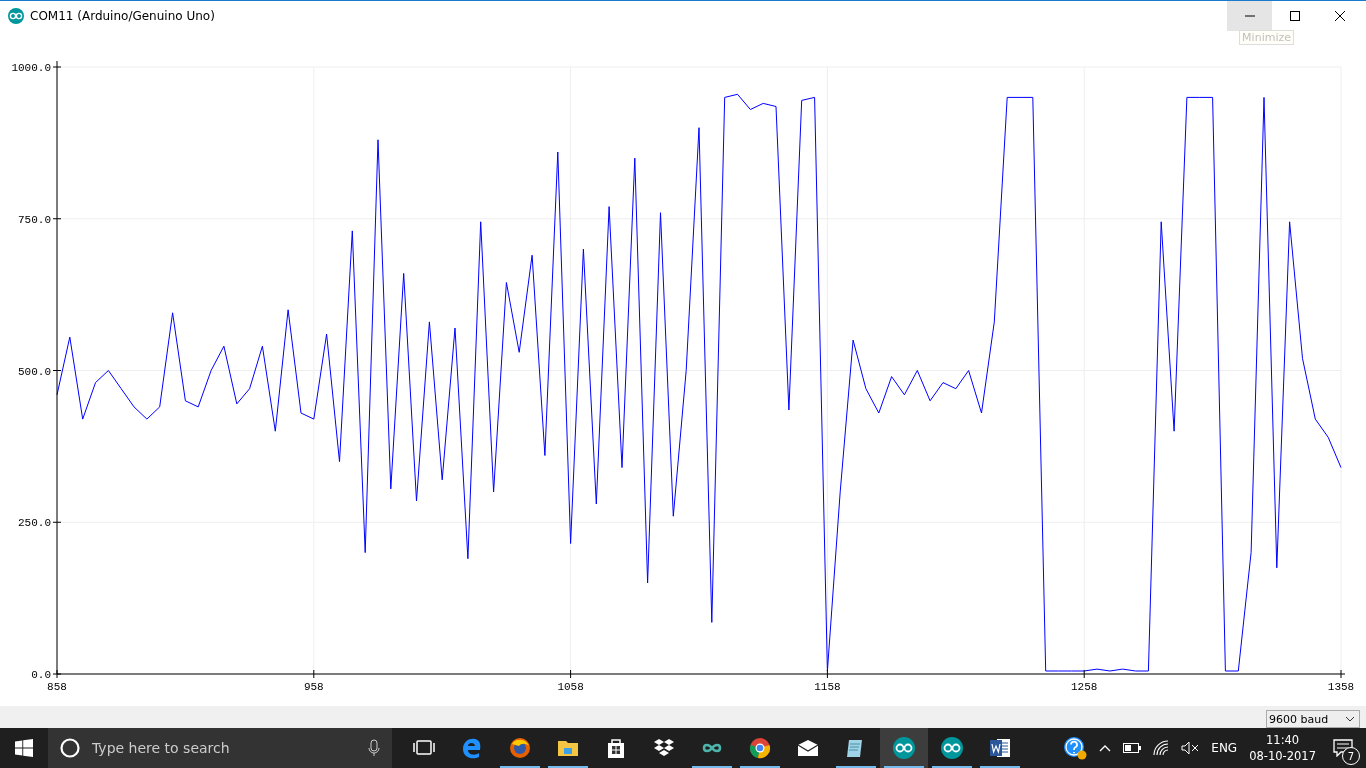 The width and height of the screenshot is (1366, 768). What do you see at coordinates (1075, 748) in the screenshot?
I see `help-icon` at bounding box center [1075, 748].